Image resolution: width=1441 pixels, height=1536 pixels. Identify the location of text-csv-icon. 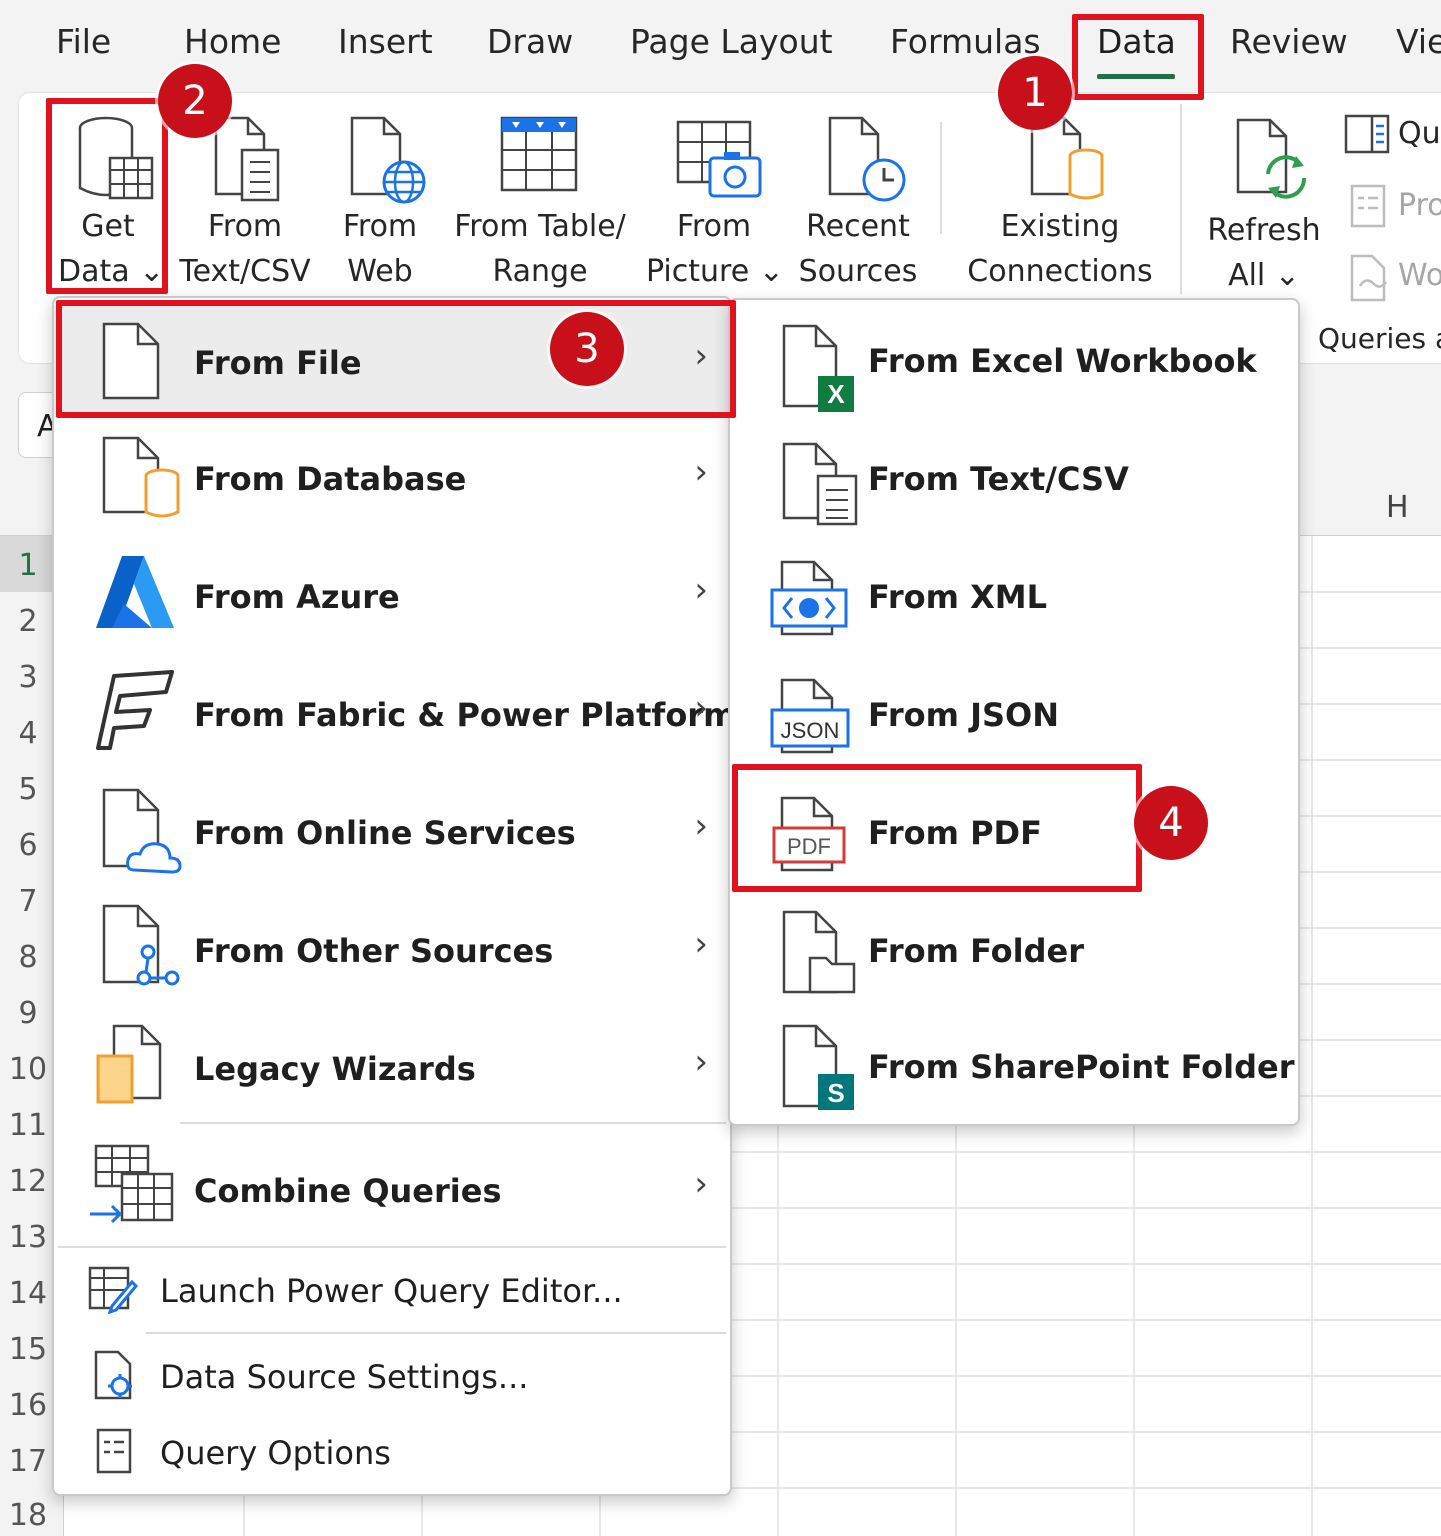
(820, 484).